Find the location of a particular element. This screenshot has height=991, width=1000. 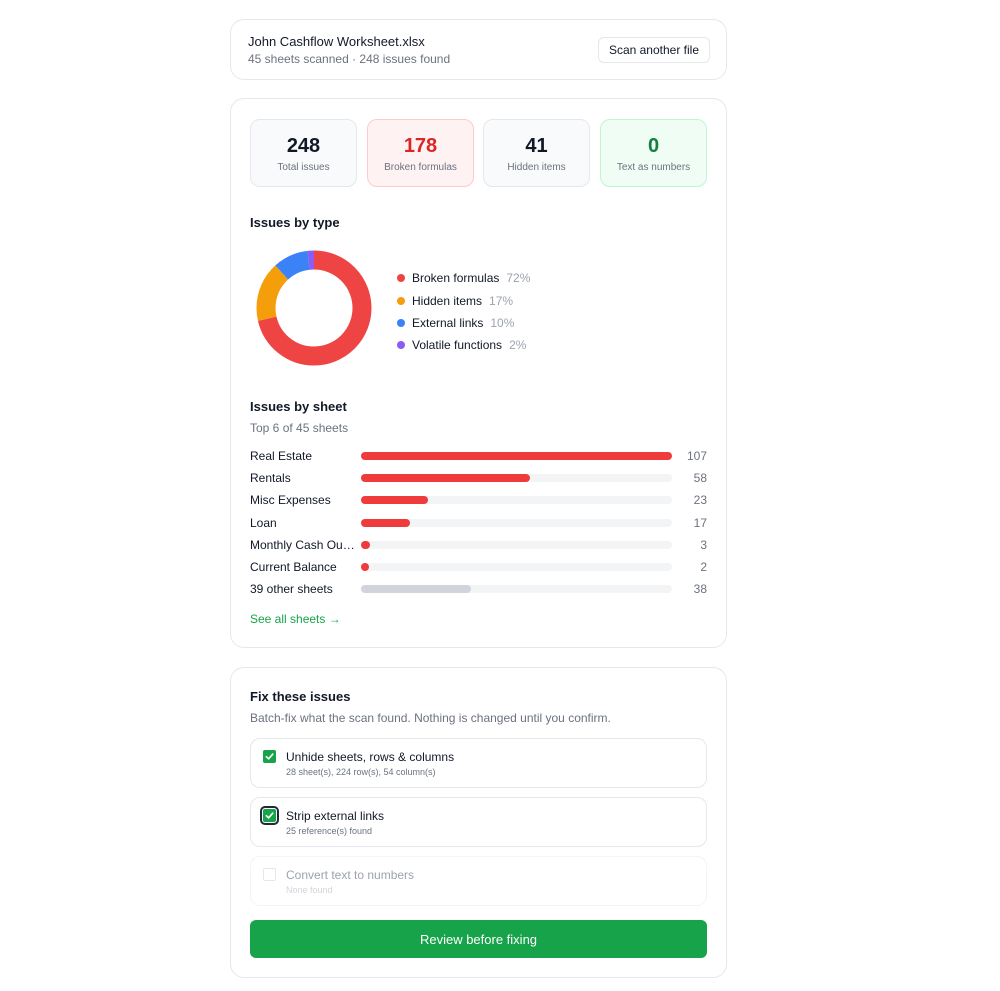

legend-label: Broken formulas is located at coordinates (456, 278).